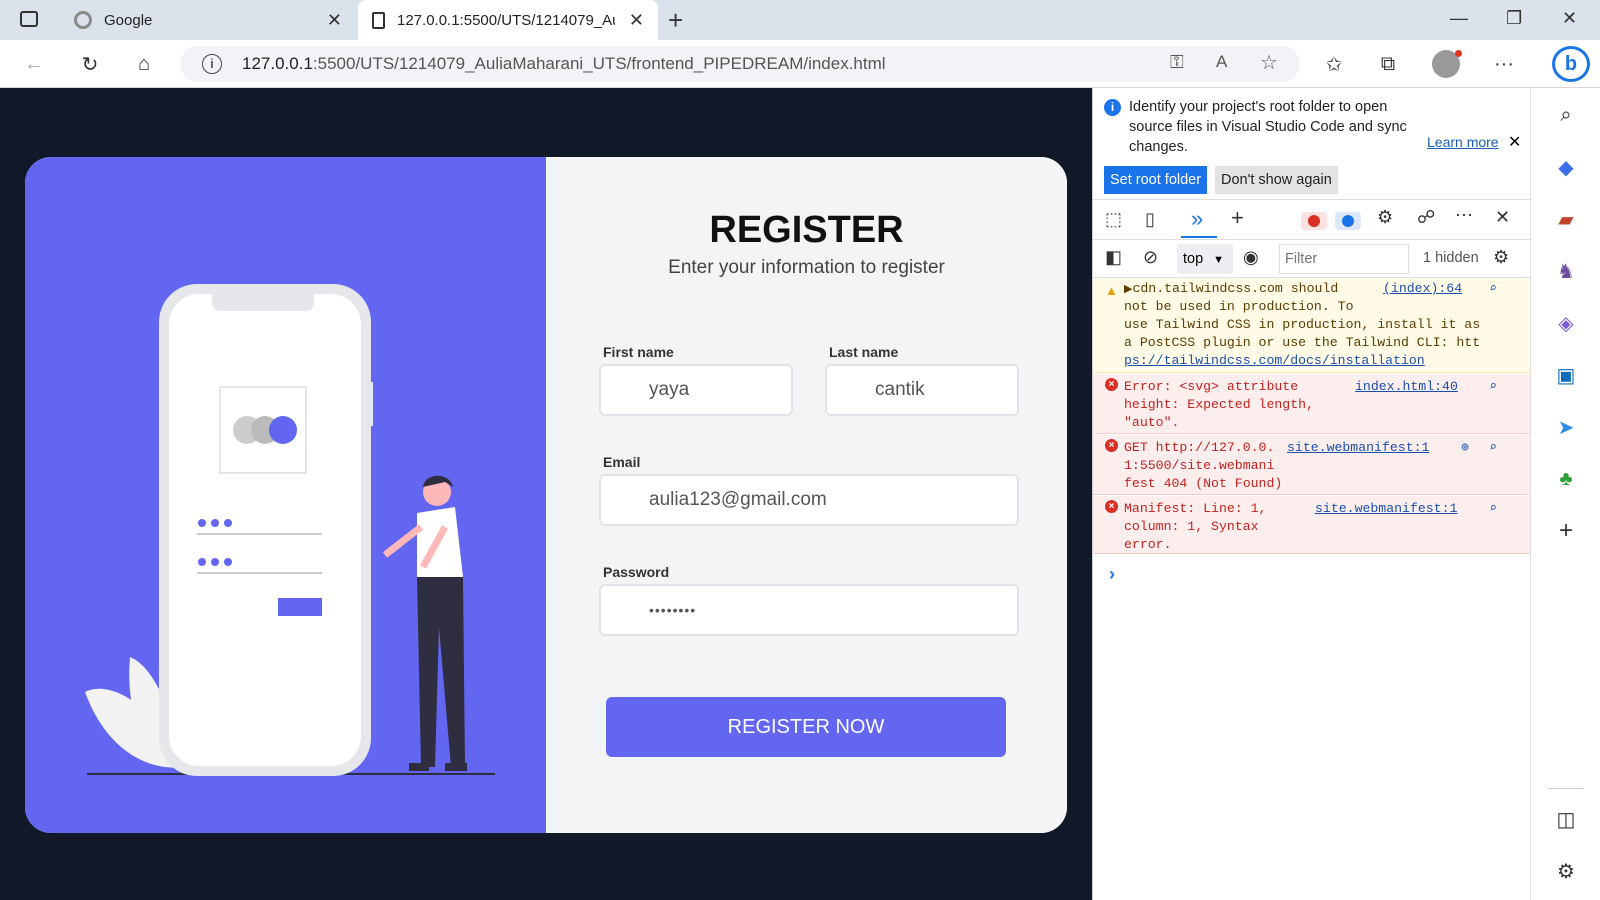 The height and width of the screenshot is (900, 1600). What do you see at coordinates (1113, 219) in the screenshot?
I see `inspect-icon: ⬚` at bounding box center [1113, 219].